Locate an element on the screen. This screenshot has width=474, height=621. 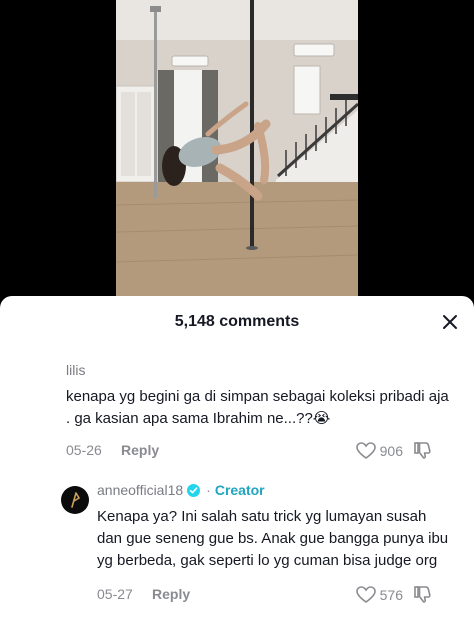
close-icon is located at coordinates (450, 322).